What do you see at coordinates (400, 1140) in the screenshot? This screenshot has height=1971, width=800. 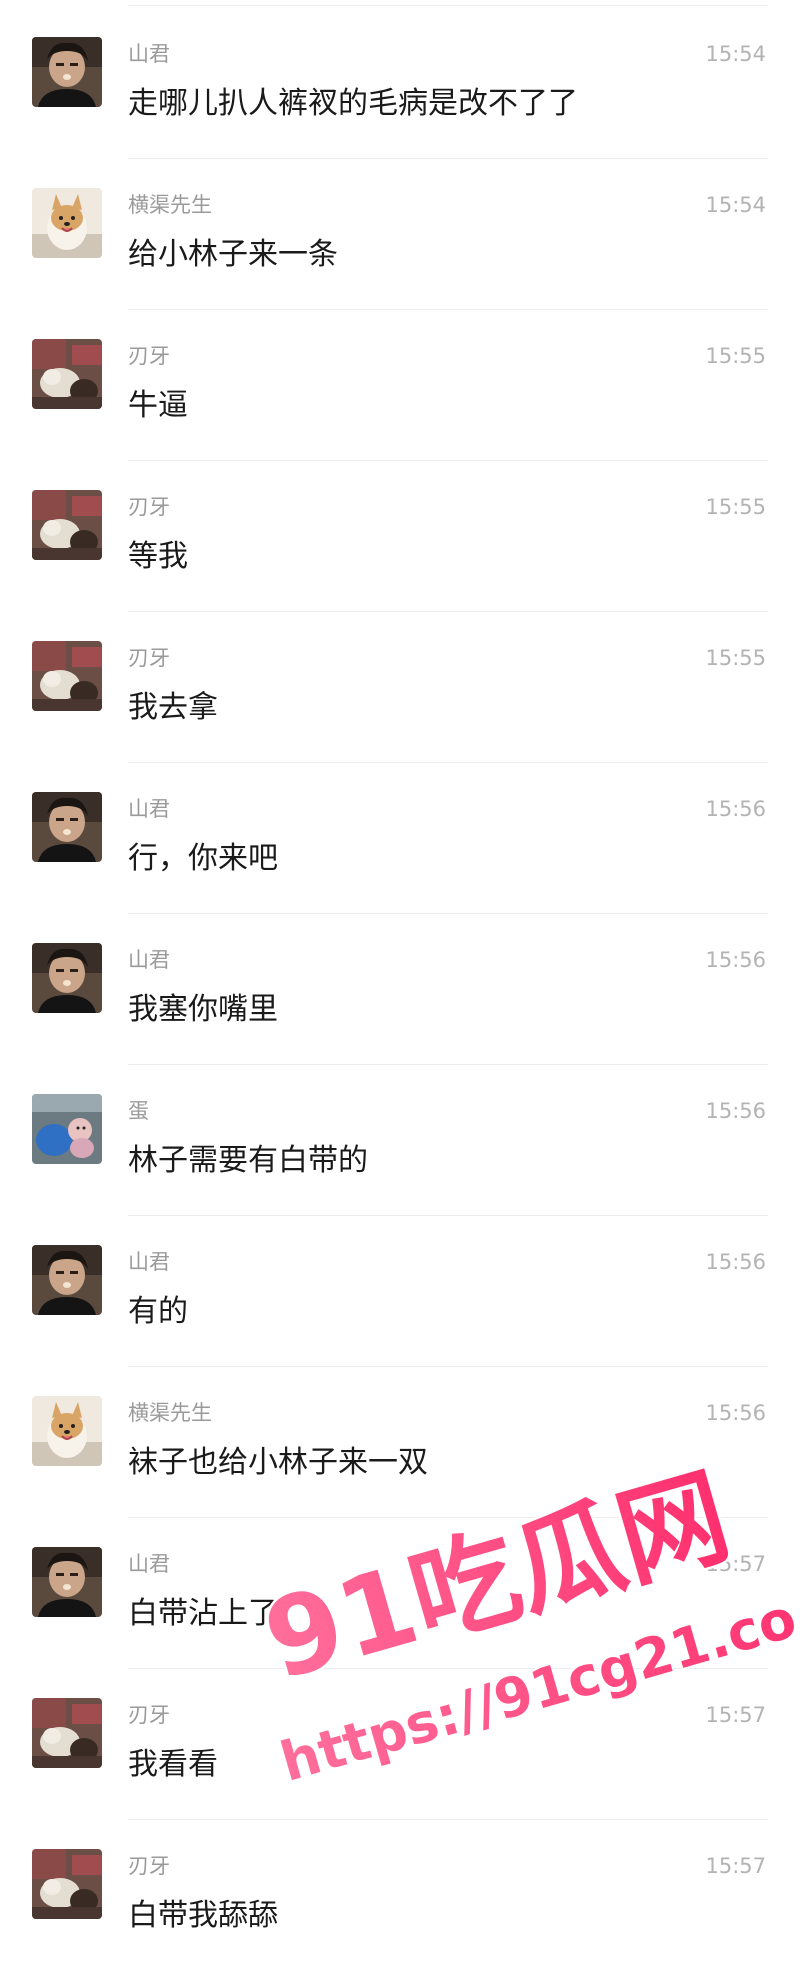 I see `message-item: 蛋 15:56 林子需要有白带的` at bounding box center [400, 1140].